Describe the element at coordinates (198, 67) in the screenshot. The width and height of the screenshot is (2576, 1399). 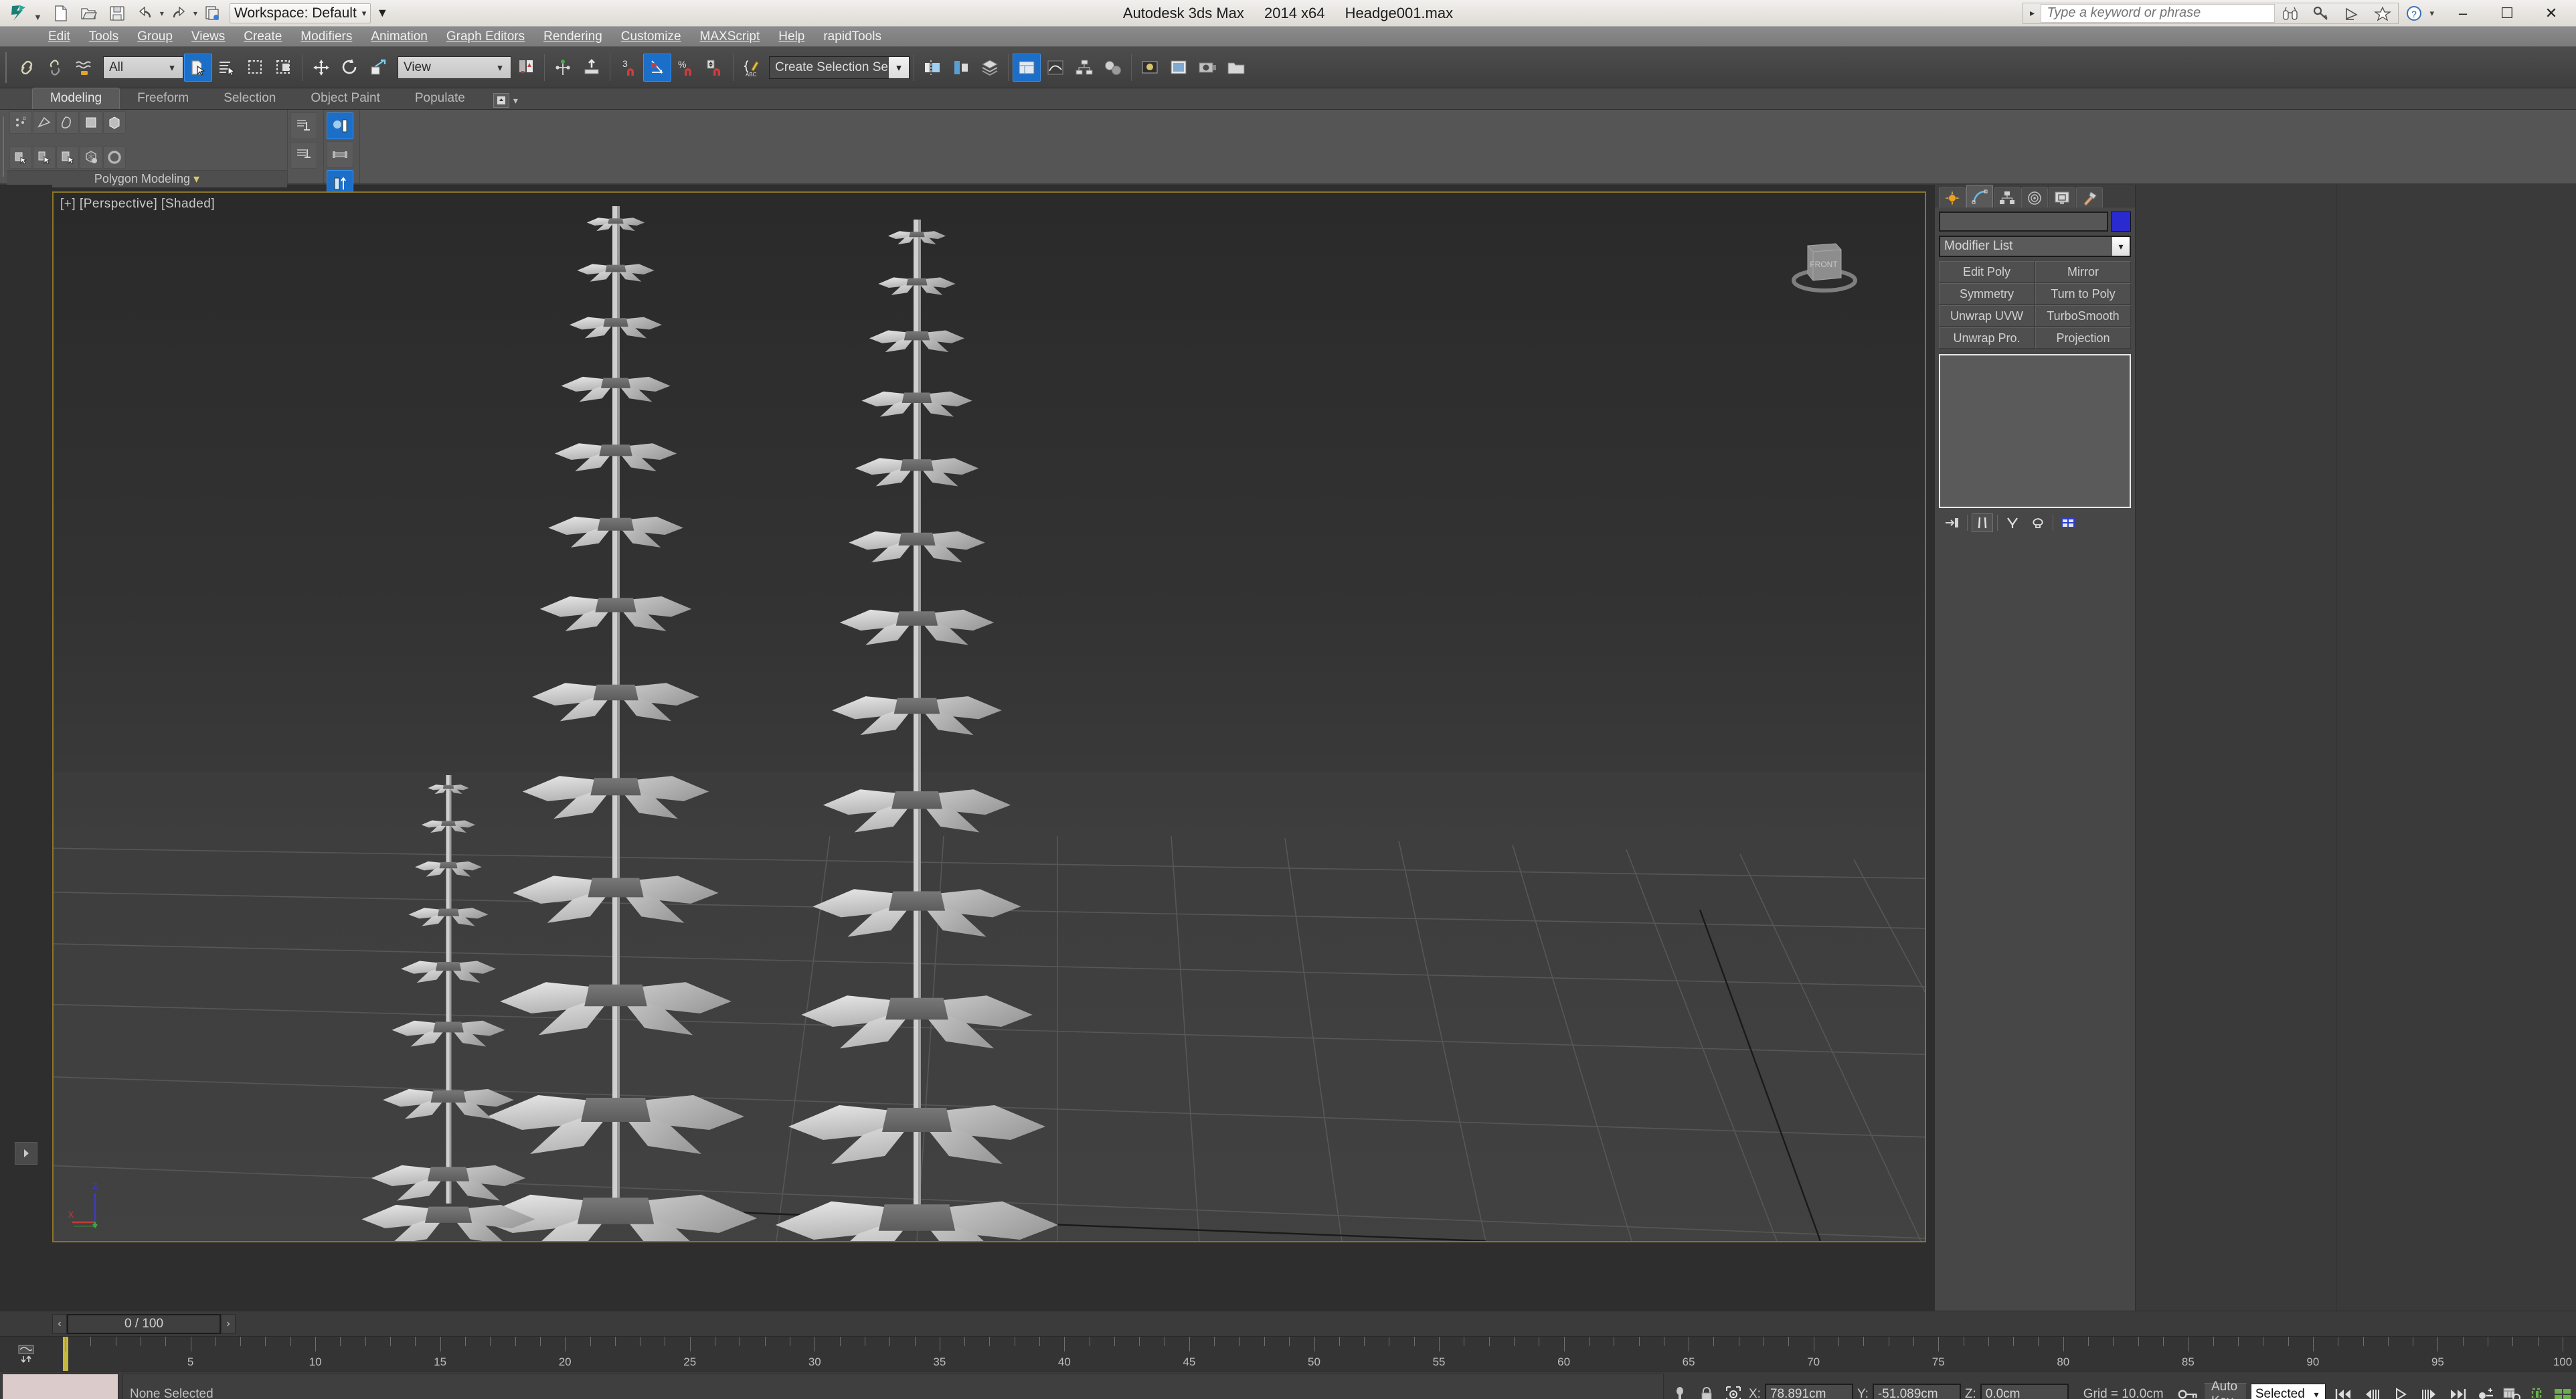
I see `select-object-icon` at that location.